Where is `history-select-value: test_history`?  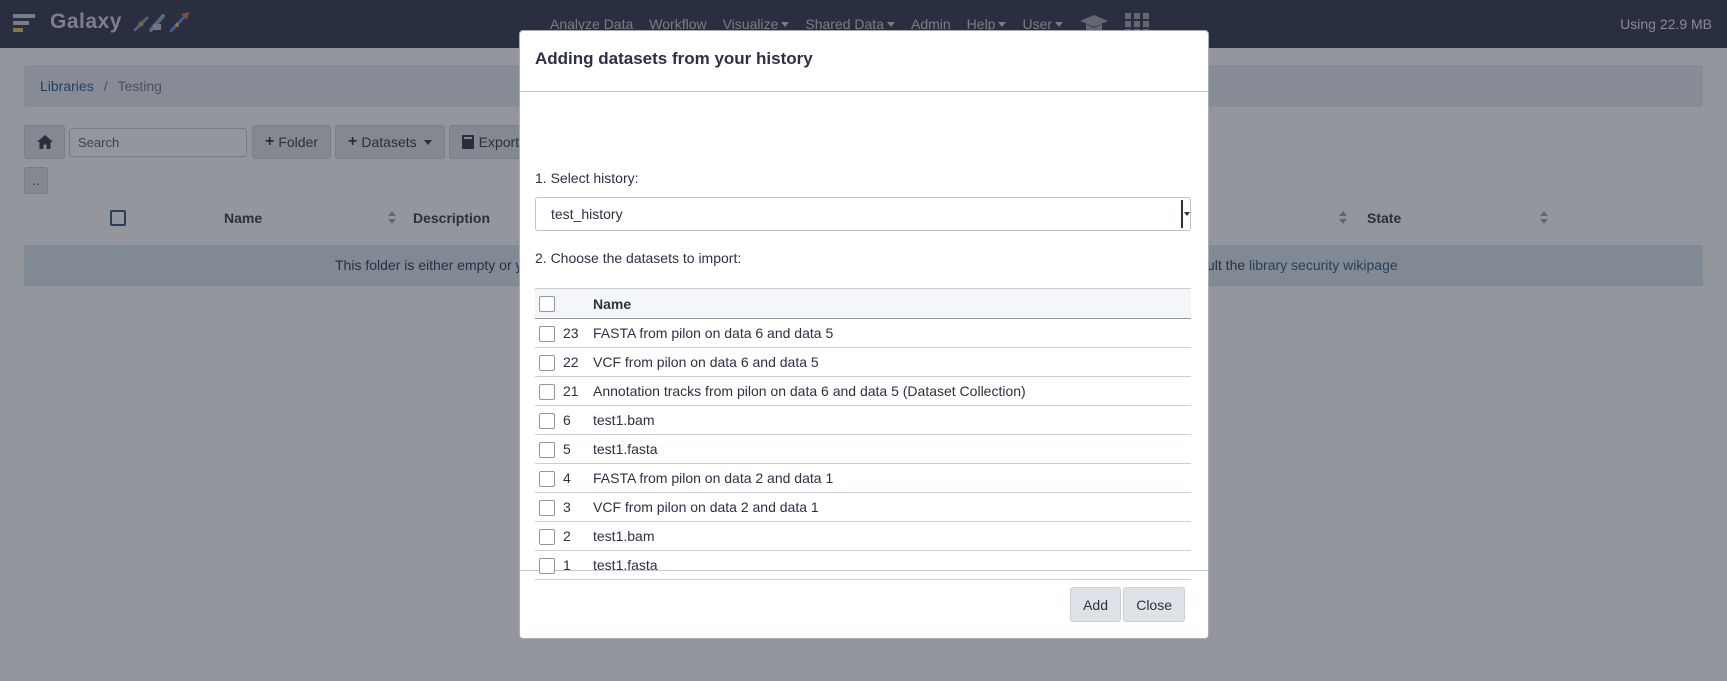
history-select-value: test_history is located at coordinates (587, 214).